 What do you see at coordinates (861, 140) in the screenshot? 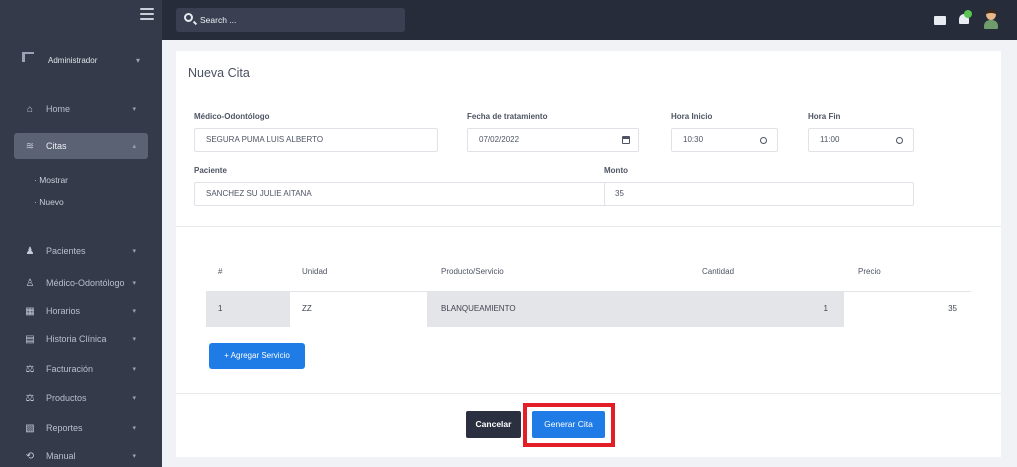
I see `hora-fin-field: 11:00` at bounding box center [861, 140].